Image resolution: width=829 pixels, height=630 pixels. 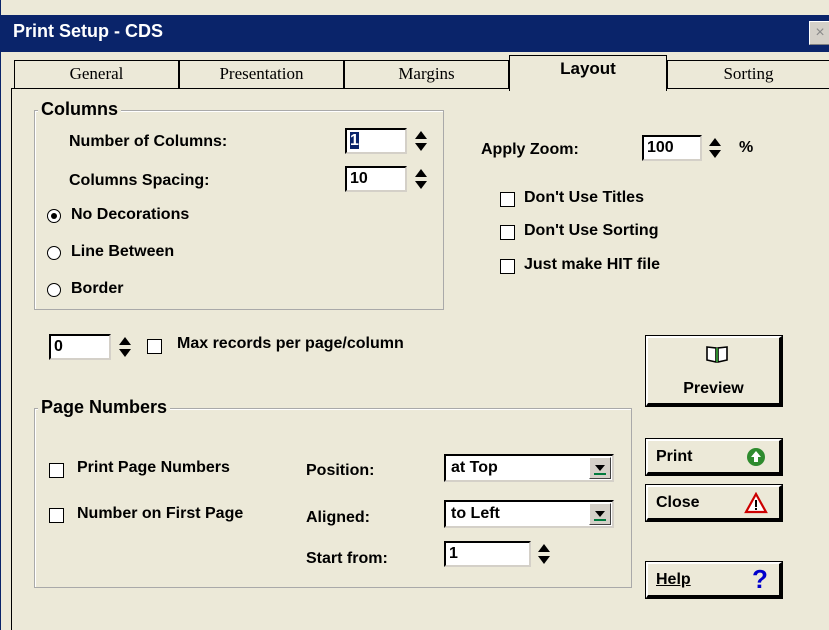 What do you see at coordinates (96, 74) in the screenshot?
I see `tab-general: General` at bounding box center [96, 74].